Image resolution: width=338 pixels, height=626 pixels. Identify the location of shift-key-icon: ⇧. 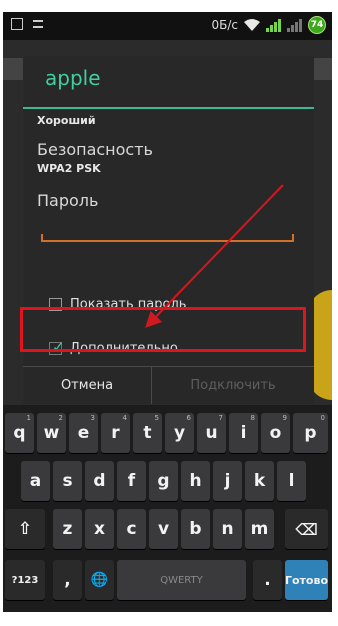
(25, 529).